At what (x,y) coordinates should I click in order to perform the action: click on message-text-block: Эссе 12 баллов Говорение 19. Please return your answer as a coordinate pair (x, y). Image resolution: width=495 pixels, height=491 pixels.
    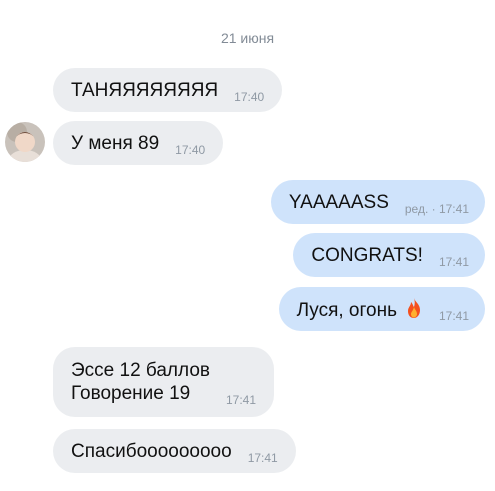
    Looking at the image, I should click on (140, 382).